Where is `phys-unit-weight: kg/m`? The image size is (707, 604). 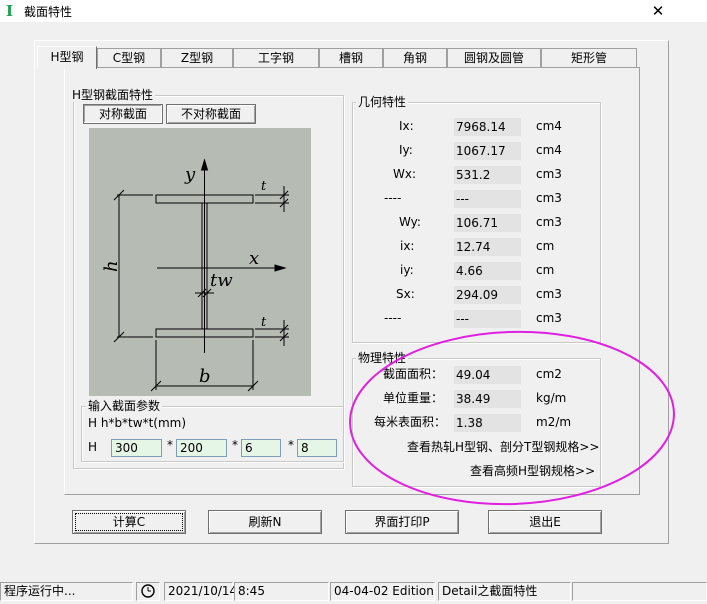
phys-unit-weight: kg/m is located at coordinates (551, 398).